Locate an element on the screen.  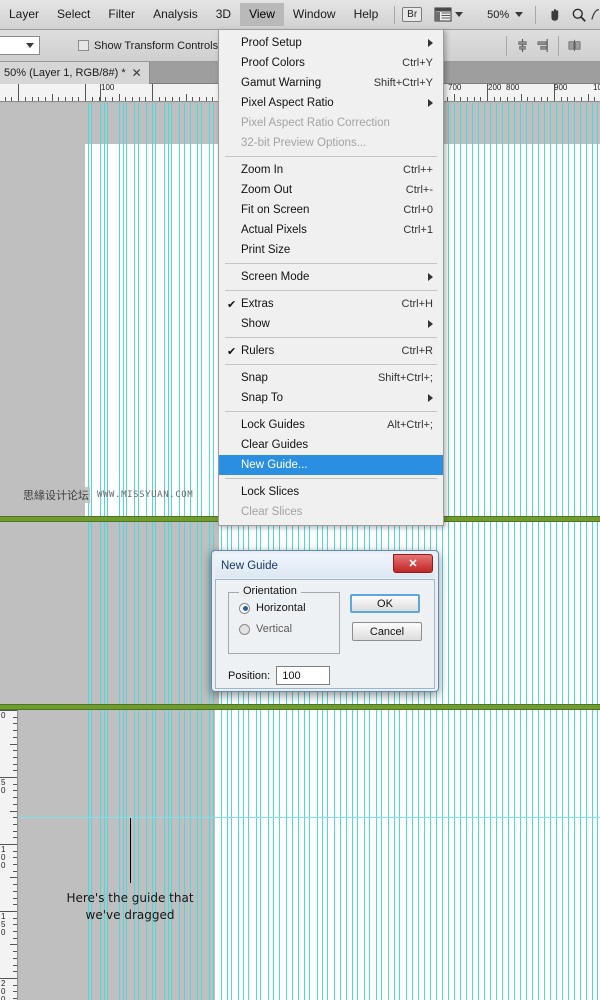
menu-item-clear-guides: Clear Guides is located at coordinates (331, 445).